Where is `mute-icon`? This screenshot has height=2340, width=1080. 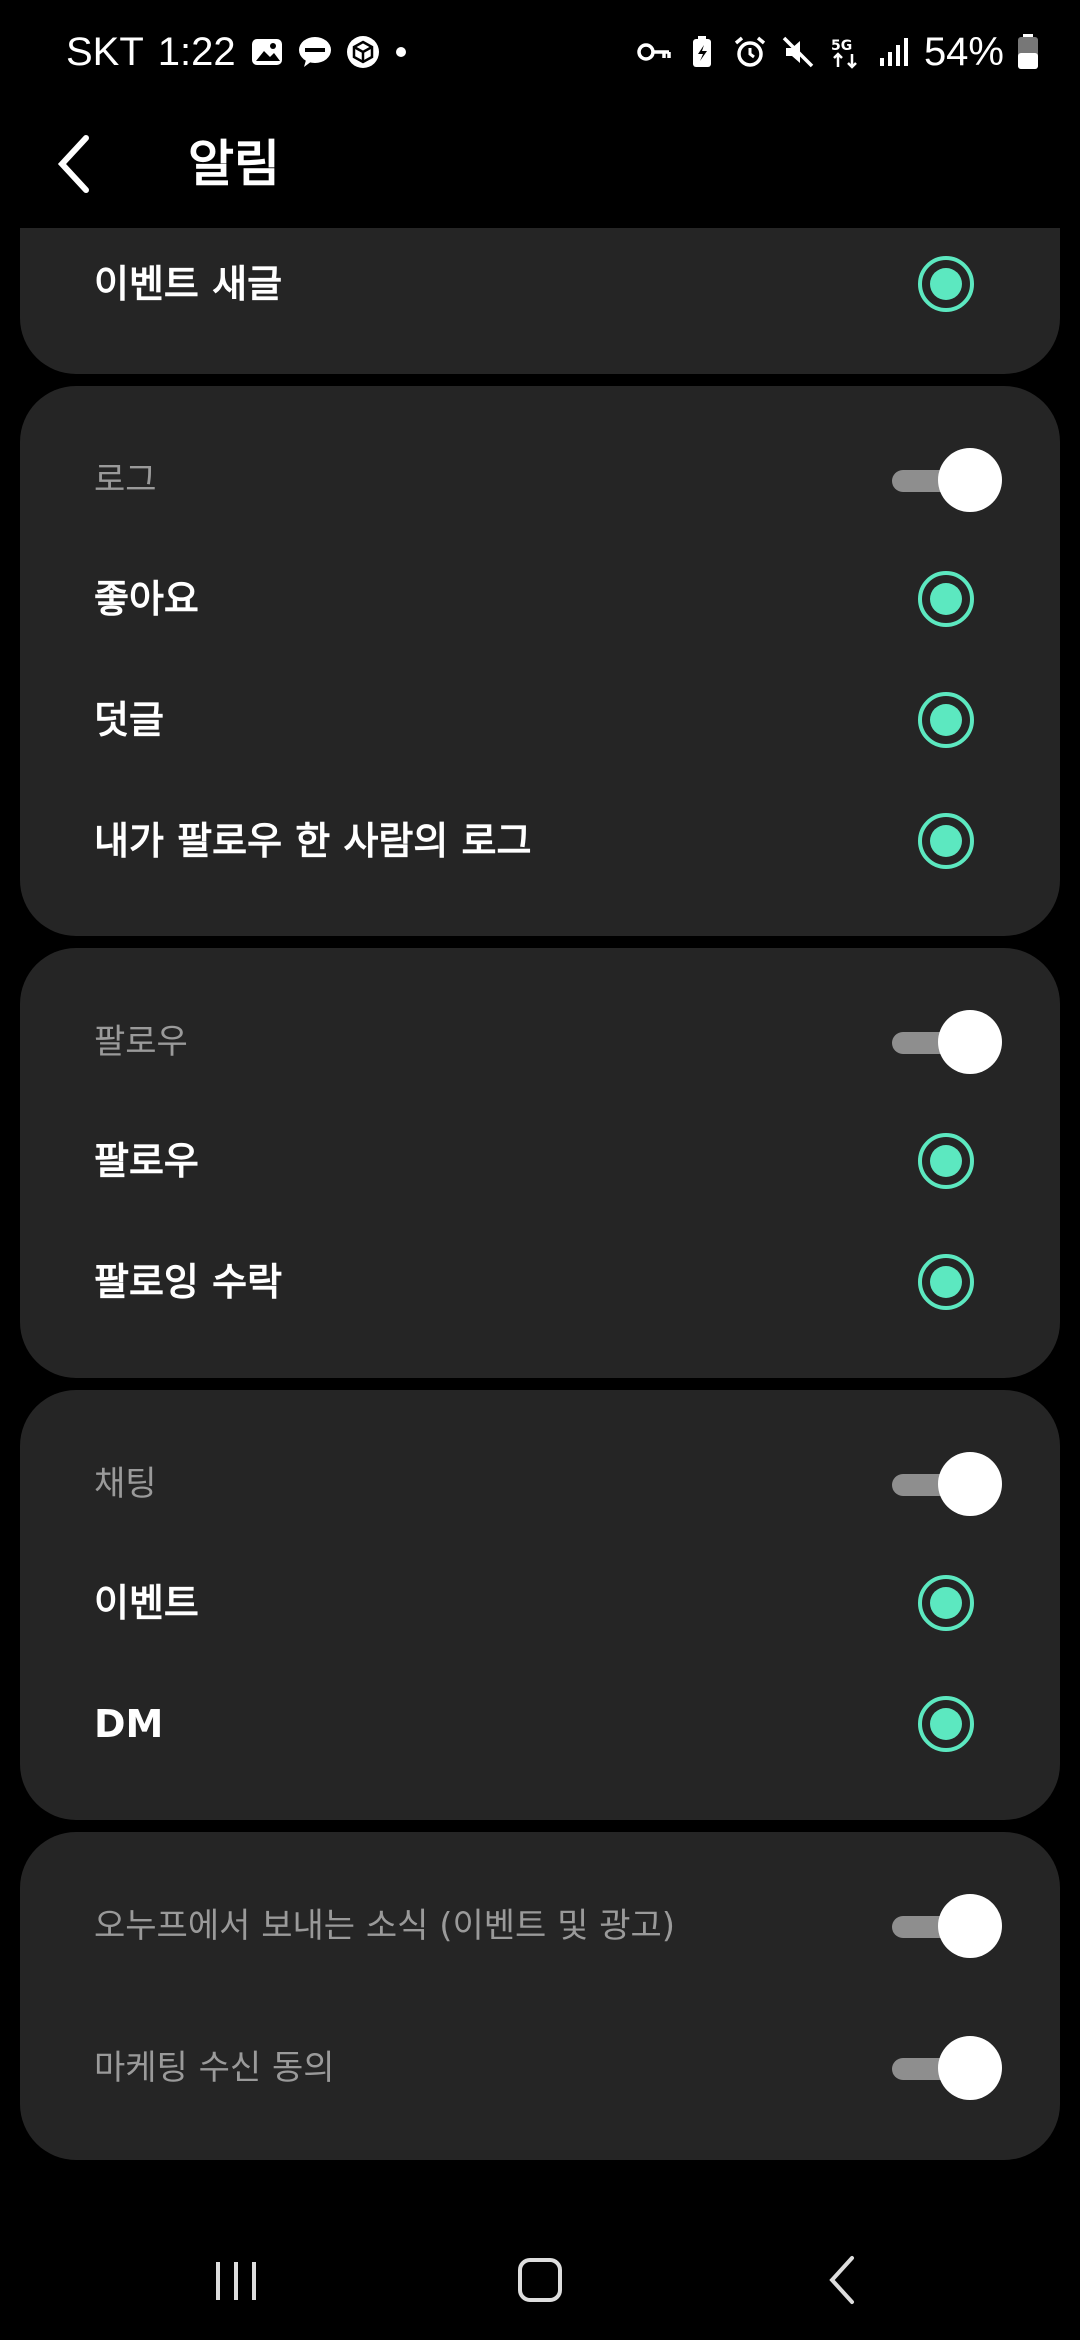 mute-icon is located at coordinates (798, 52).